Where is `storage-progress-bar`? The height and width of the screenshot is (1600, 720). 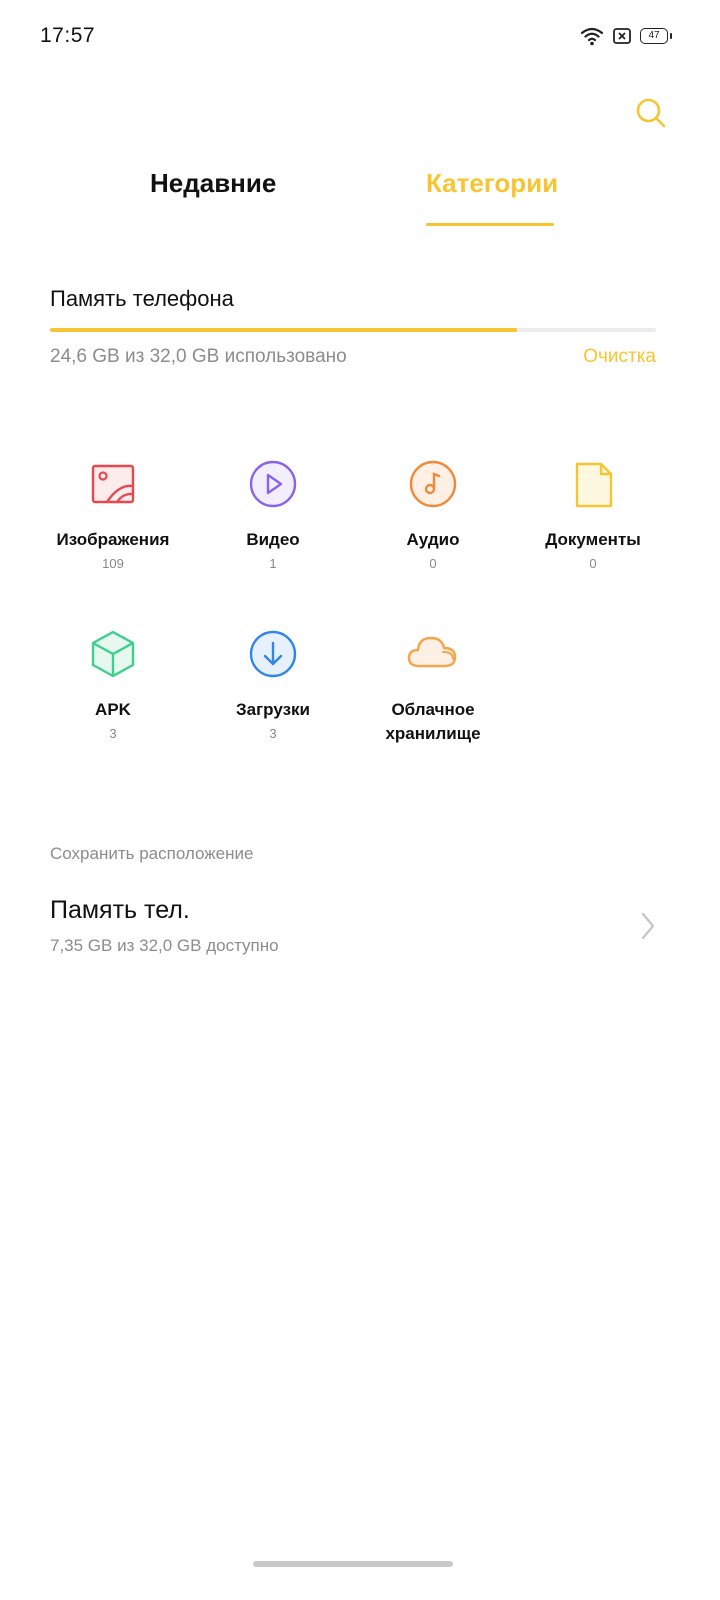
storage-progress-bar is located at coordinates (353, 330).